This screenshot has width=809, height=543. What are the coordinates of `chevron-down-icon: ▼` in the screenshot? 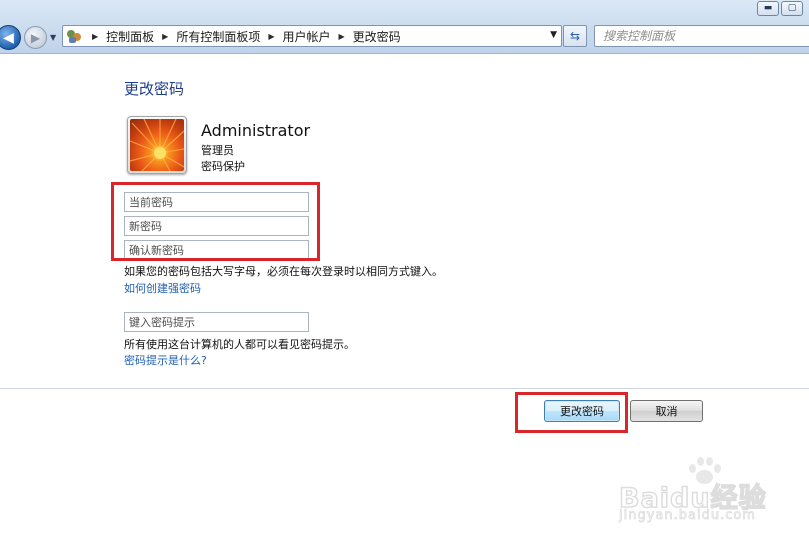 It's located at (553, 35).